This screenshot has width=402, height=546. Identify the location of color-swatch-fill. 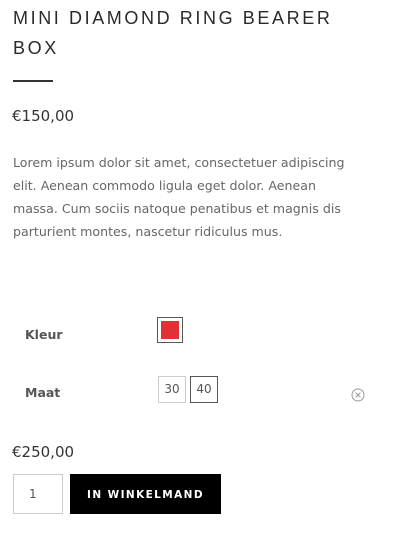
(170, 330).